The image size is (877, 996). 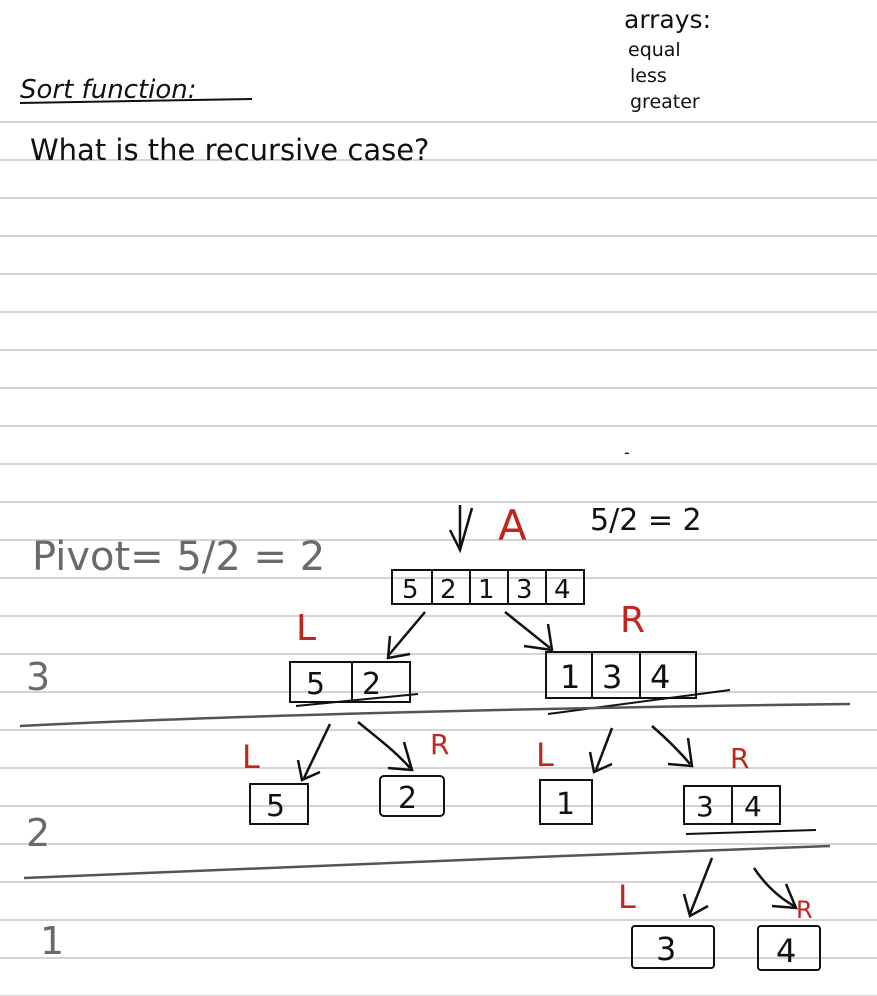 I want to click on level2-node: 1, so click(x=566, y=802).